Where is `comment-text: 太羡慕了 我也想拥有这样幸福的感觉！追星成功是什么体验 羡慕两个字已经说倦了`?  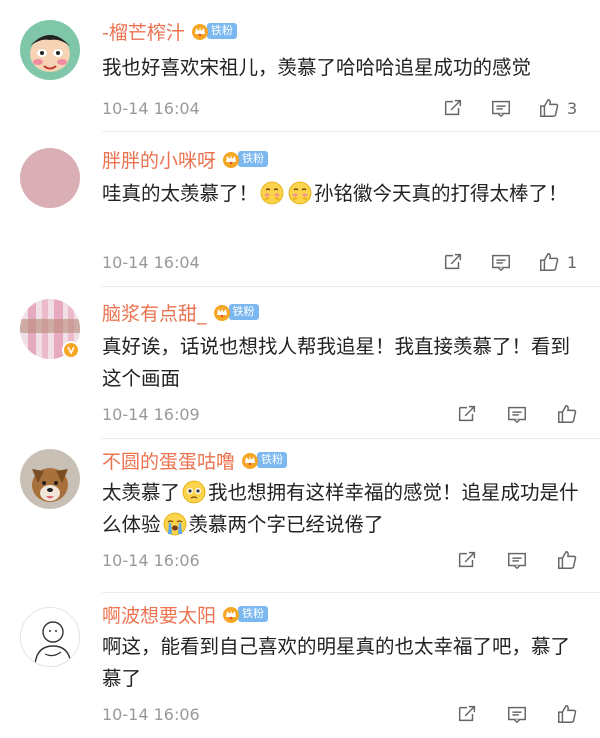 comment-text: 太羡慕了 我也想拥有这样幸福的感觉！追星成功是什么体验 羡慕两个字已经说倦了 is located at coordinates (345, 509).